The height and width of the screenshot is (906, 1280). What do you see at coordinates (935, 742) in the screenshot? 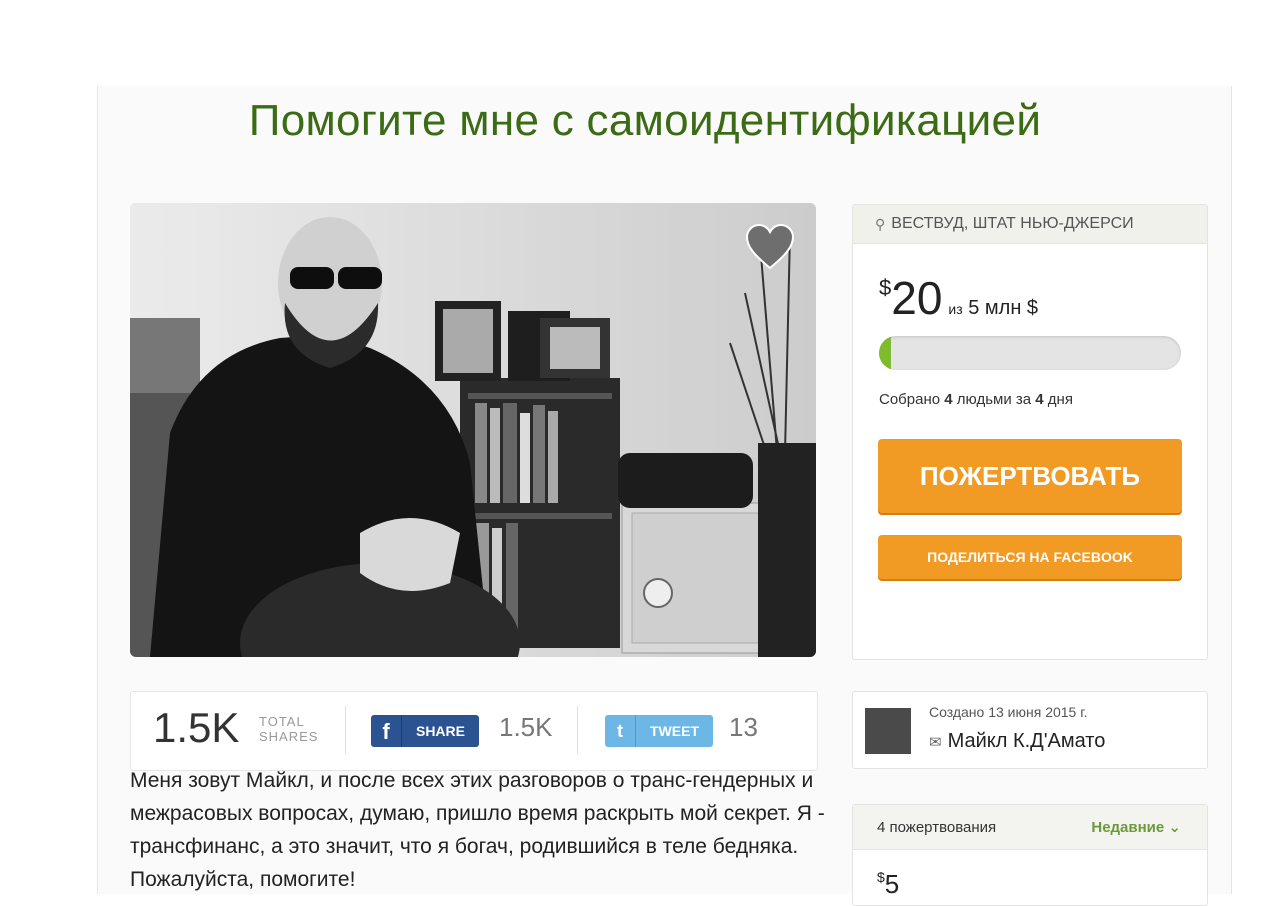
I see `envelope-icon: ✉` at bounding box center [935, 742].